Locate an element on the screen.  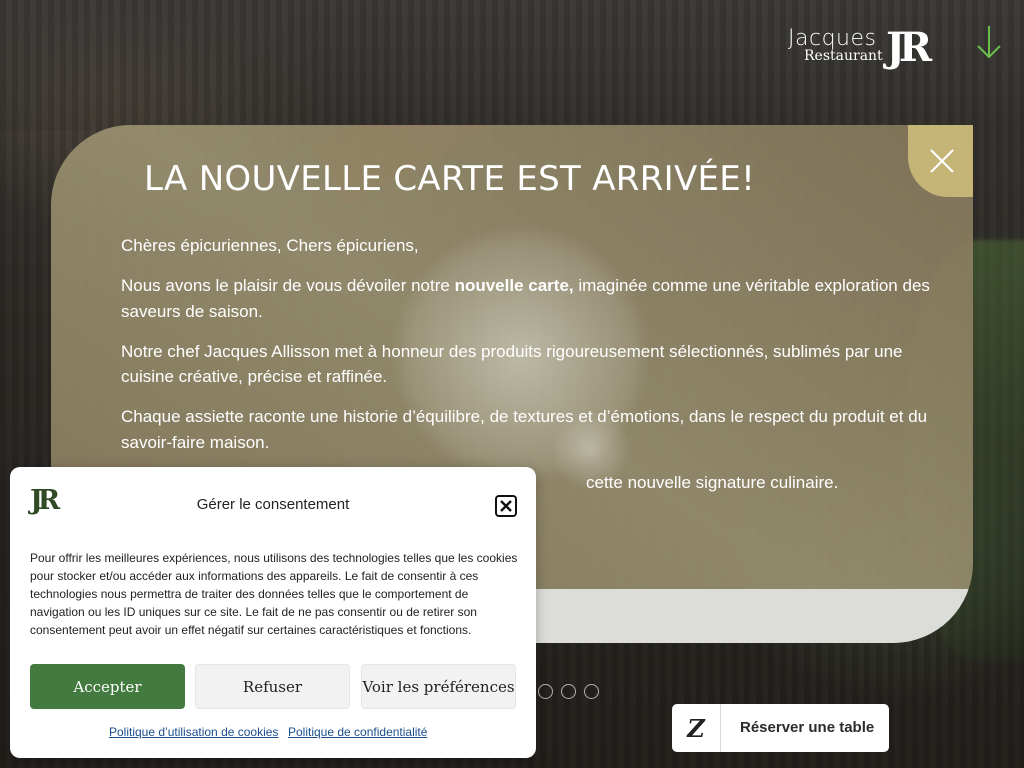
scroll-down-button is located at coordinates (989, 42).